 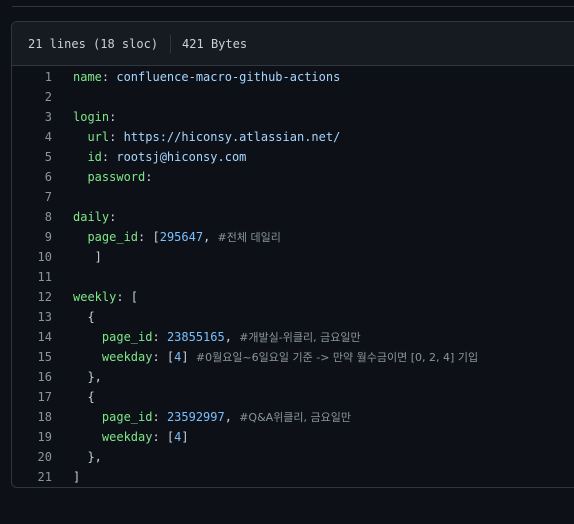 What do you see at coordinates (249, 237) in the screenshot?
I see `code-token: #전체 데일리` at bounding box center [249, 237].